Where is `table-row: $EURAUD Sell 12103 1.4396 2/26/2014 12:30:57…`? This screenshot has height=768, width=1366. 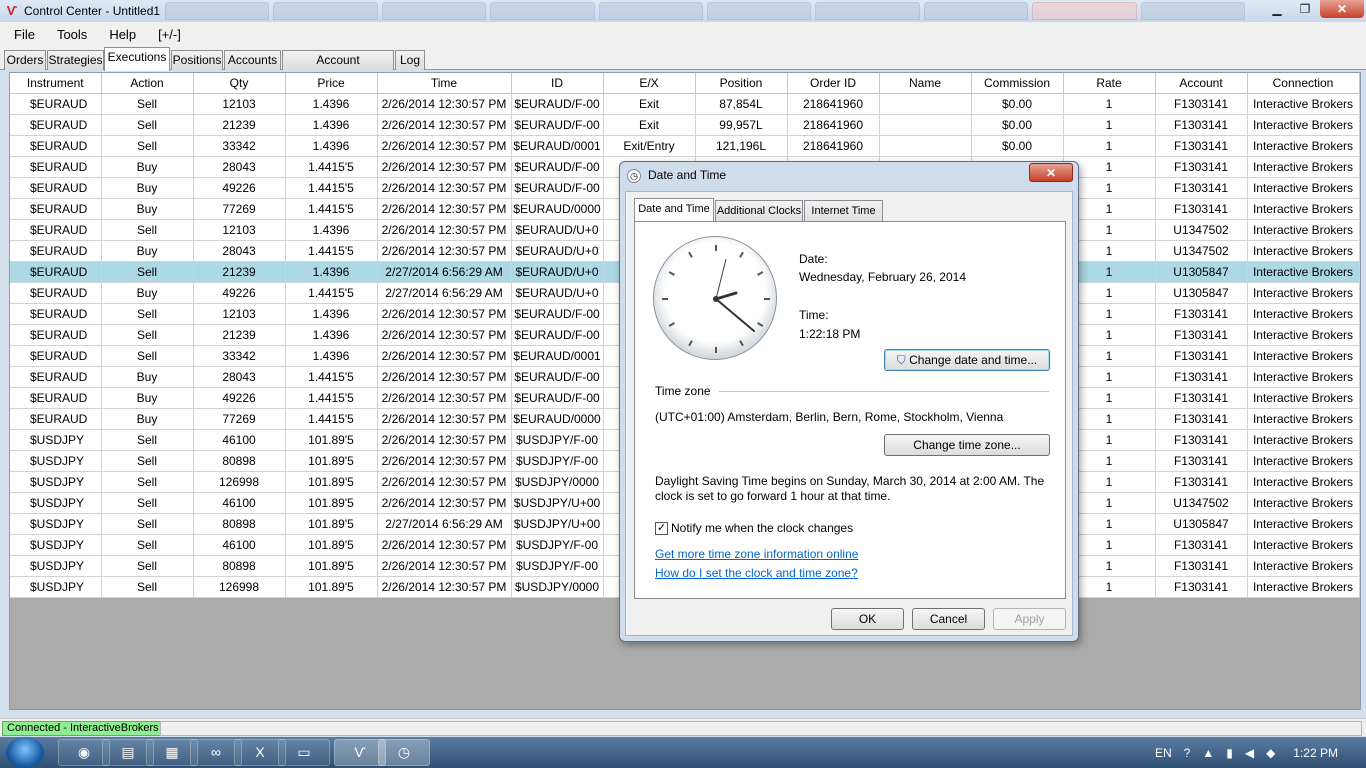 table-row: $EURAUD Sell 12103 1.4396 2/26/2014 12:30:57… is located at coordinates (685, 104).